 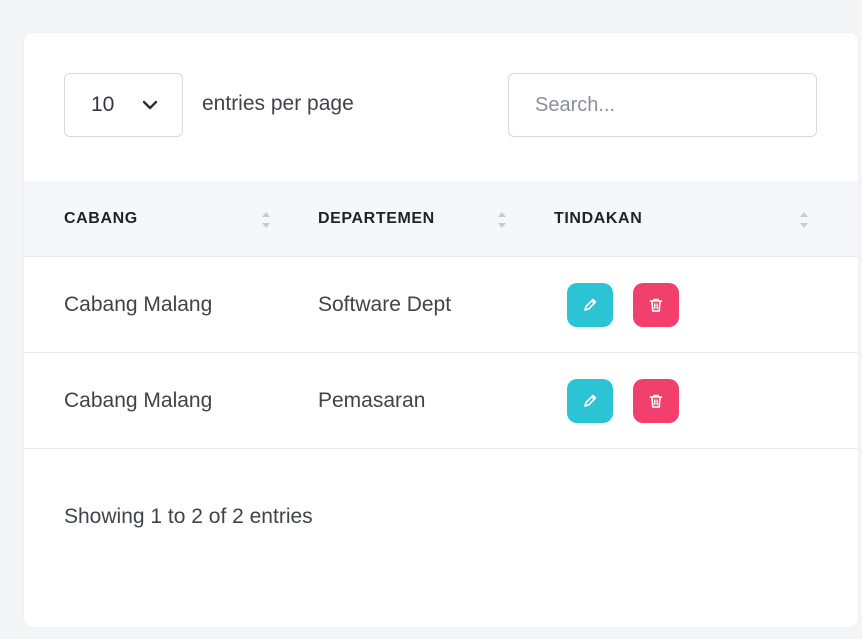 What do you see at coordinates (188, 516) in the screenshot?
I see `table-info: Showing 1 to 2 of 2 entries` at bounding box center [188, 516].